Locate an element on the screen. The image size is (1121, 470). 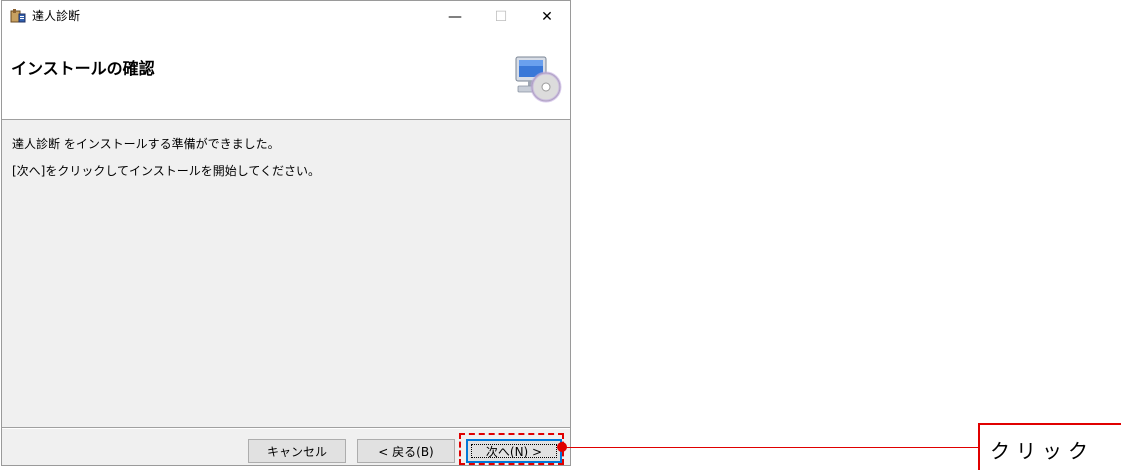
minimize-button: — is located at coordinates (455, 17).